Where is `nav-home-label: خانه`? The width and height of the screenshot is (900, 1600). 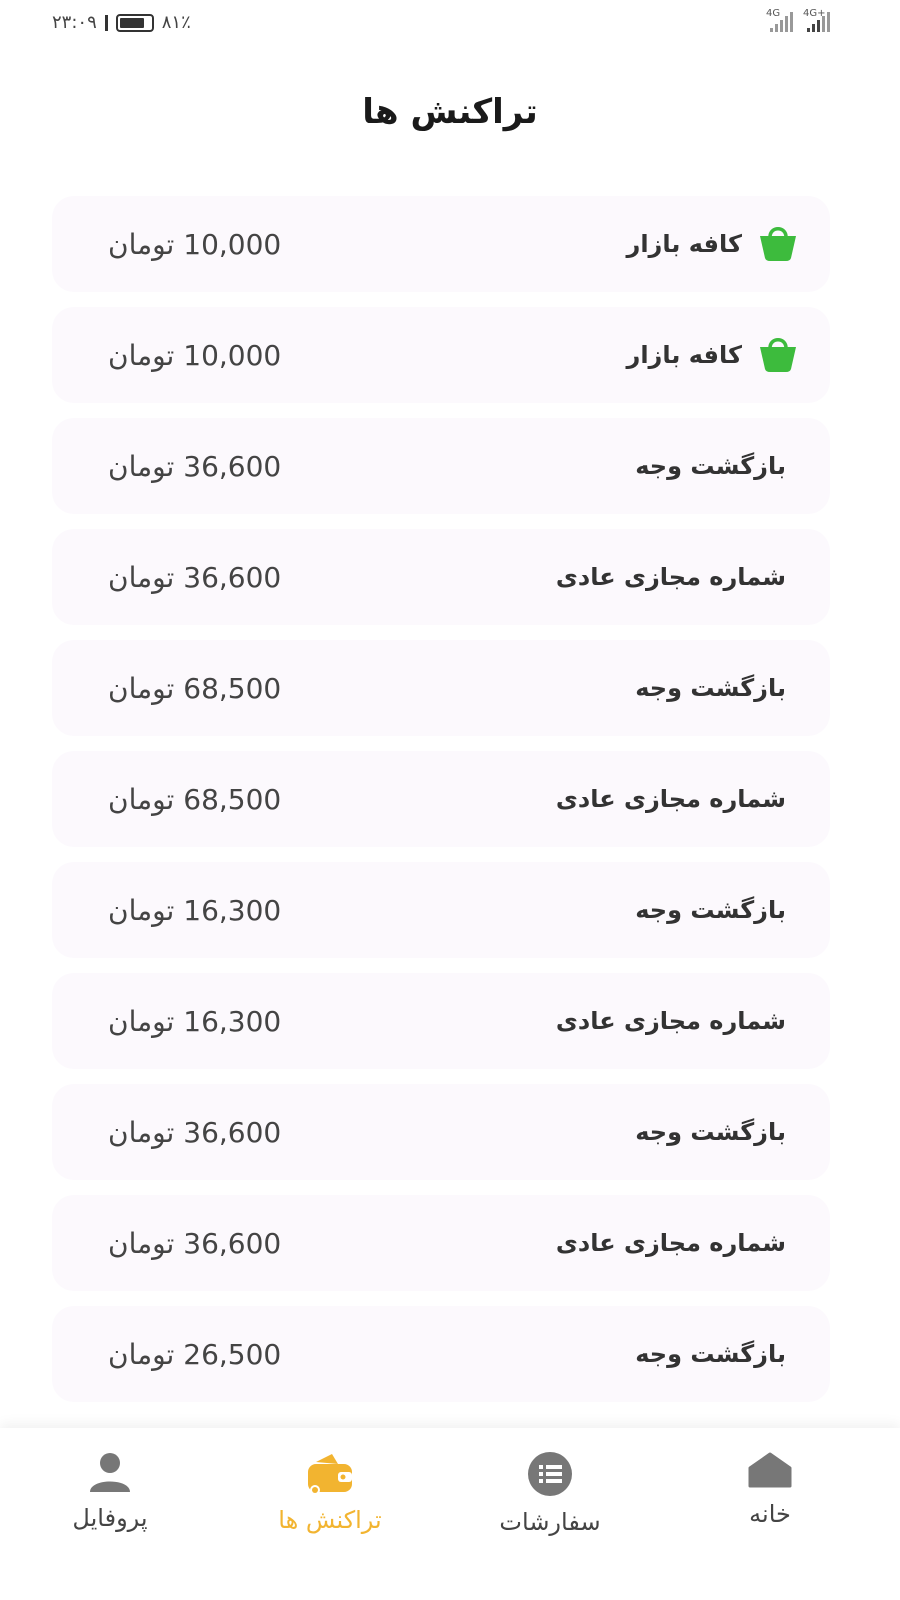 nav-home-label: خانه is located at coordinates (770, 1514).